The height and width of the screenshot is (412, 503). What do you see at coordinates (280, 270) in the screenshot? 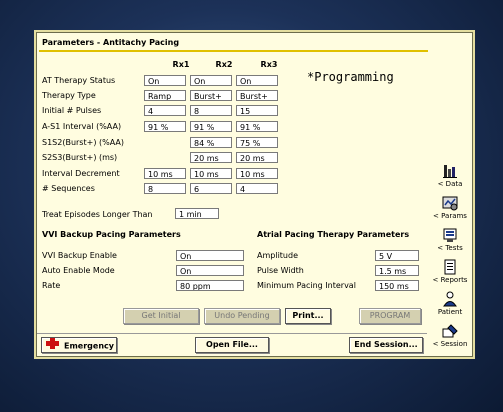
I see `pulse-width-label: Pulse Width` at bounding box center [280, 270].